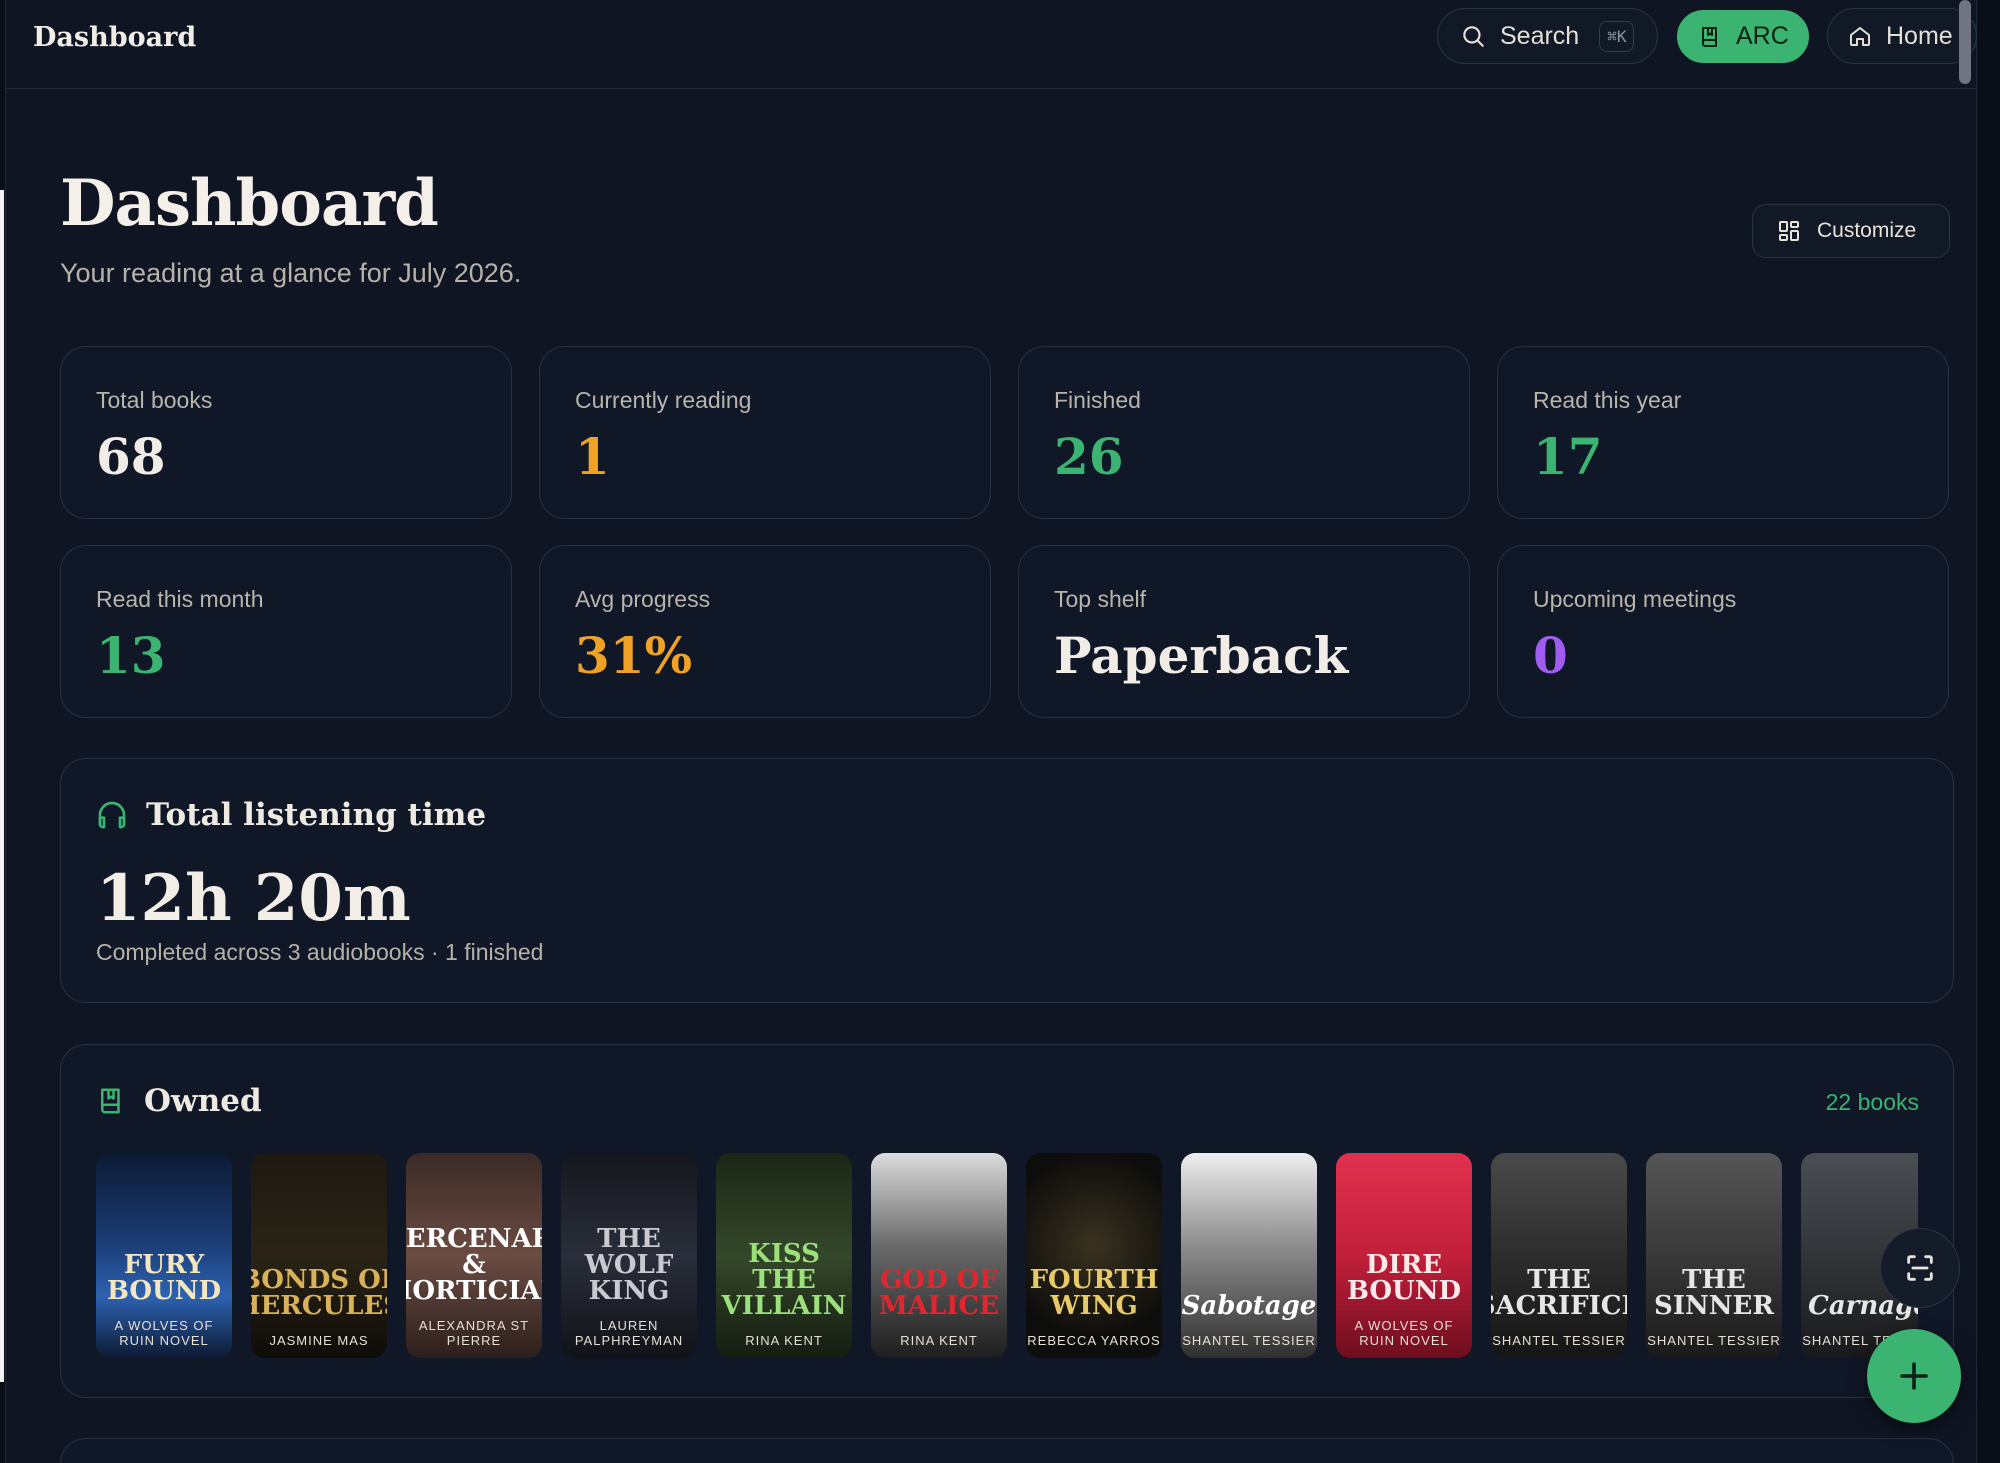 The width and height of the screenshot is (2000, 1463). What do you see at coordinates (249, 203) in the screenshot?
I see `page-title: Dashboard` at bounding box center [249, 203].